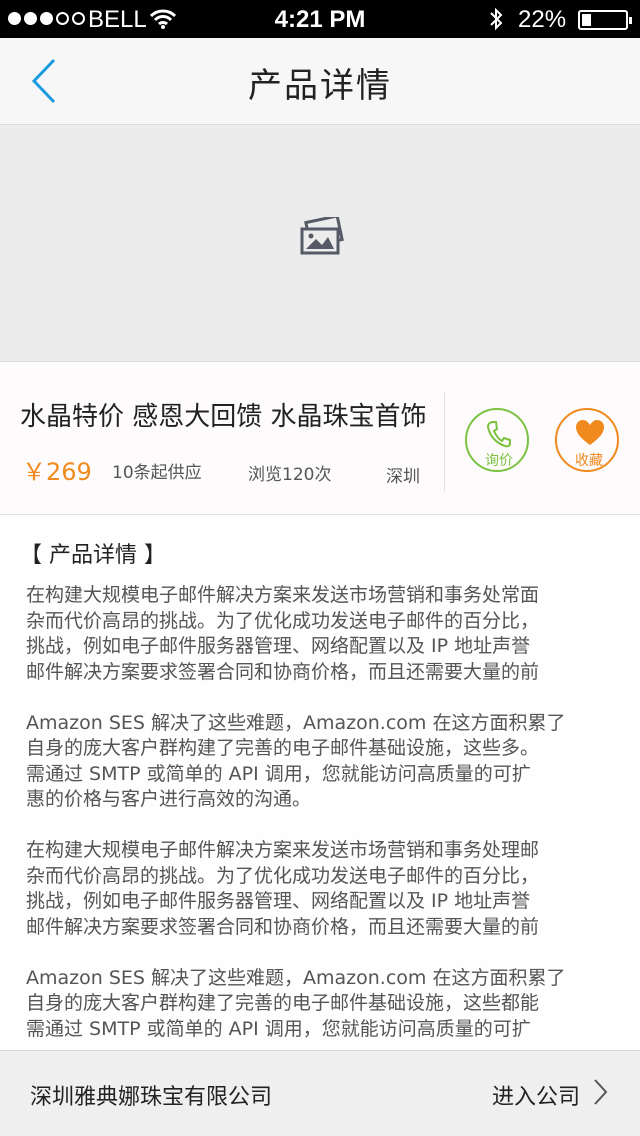 This screenshot has width=640, height=1136. I want to click on product-name: 水晶特价 感恩大回馈 水晶珠宝首饰, so click(223, 417).